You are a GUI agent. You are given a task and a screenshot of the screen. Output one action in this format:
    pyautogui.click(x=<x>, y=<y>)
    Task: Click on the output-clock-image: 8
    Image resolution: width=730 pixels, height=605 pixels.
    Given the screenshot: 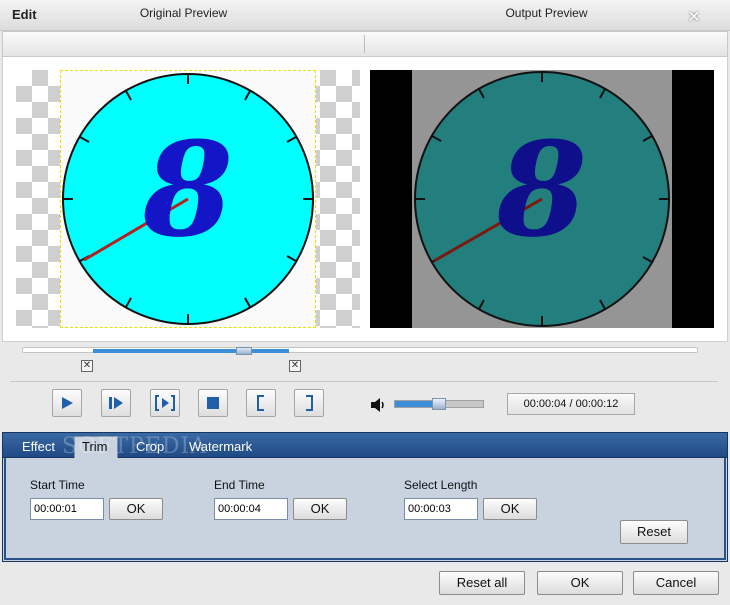 What is the action you would take?
    pyautogui.click(x=542, y=199)
    